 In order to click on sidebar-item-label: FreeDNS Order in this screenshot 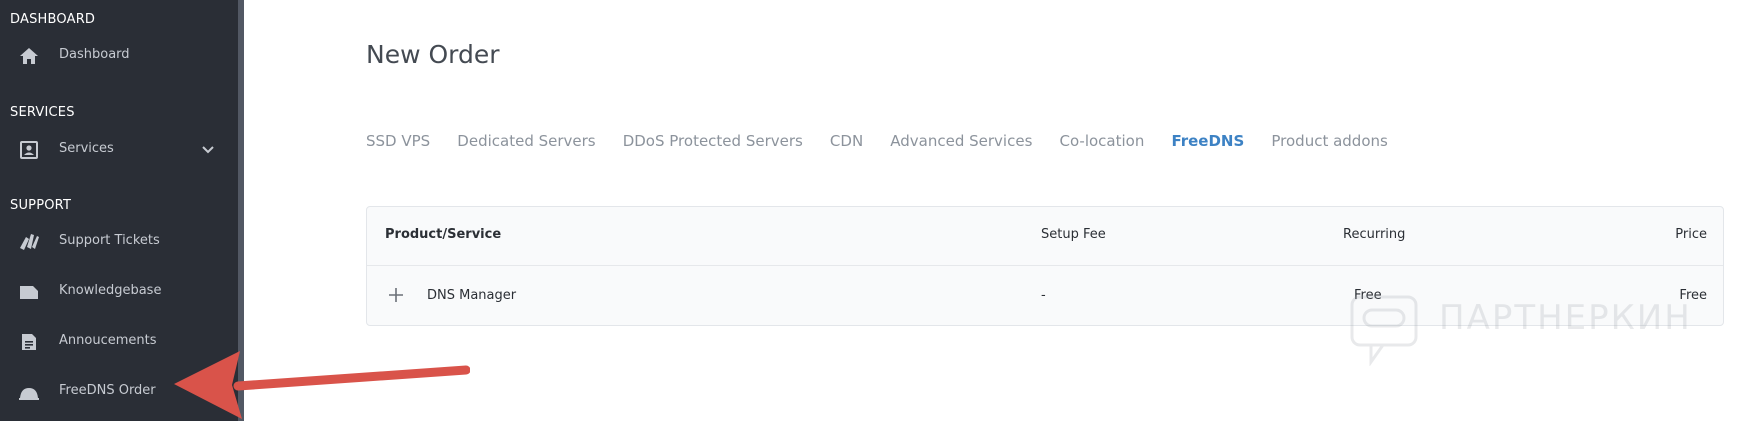, I will do `click(107, 390)`.